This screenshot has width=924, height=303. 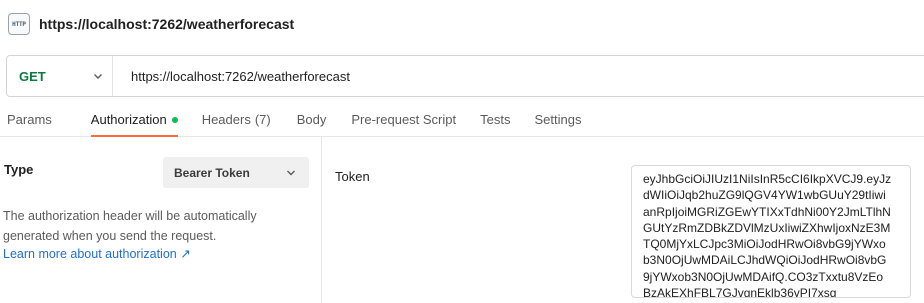 I want to click on token-line: BzAkEXhFBL7GJvgnEklb36yPI7xsg, so click(x=740, y=292).